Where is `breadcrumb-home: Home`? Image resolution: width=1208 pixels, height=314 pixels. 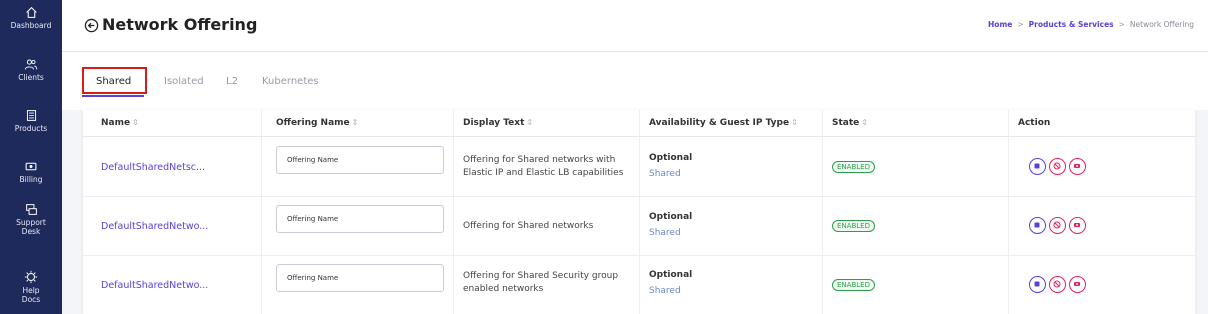
breadcrumb-home: Home is located at coordinates (1000, 24).